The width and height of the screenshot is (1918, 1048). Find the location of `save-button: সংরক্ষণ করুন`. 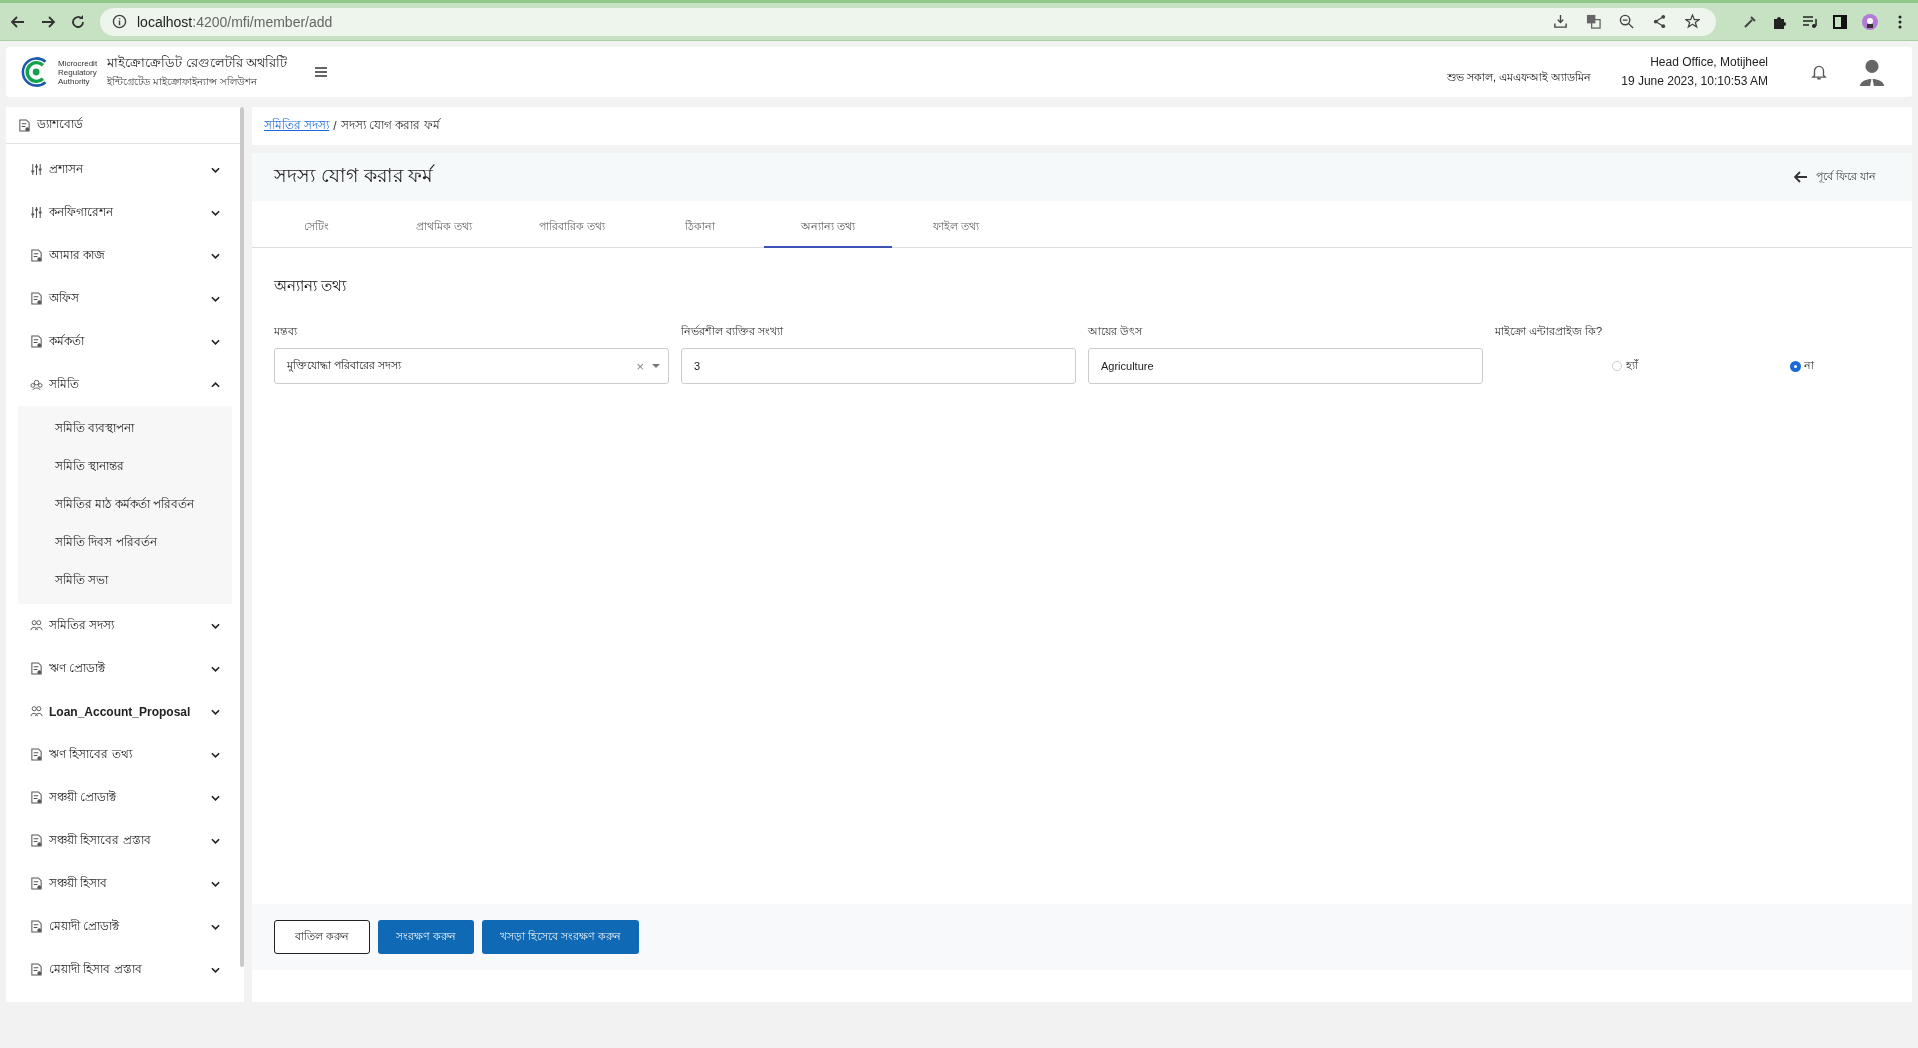

save-button: সংরক্ষণ করুন is located at coordinates (426, 937).